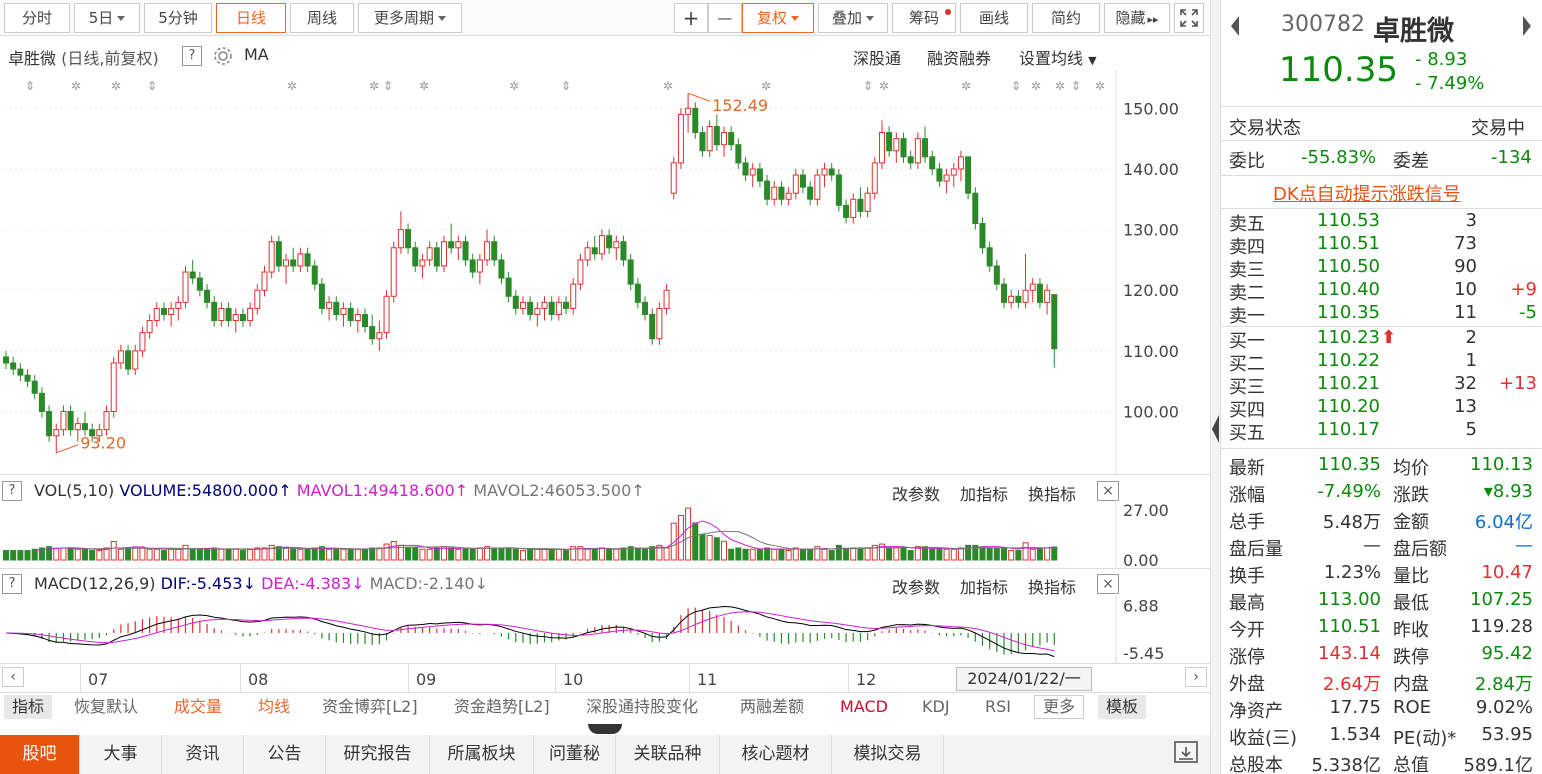 The height and width of the screenshot is (774, 1542). Describe the element at coordinates (1058, 57) in the screenshot. I see `set-ma-dropdown: 设置均线 ▼` at that location.